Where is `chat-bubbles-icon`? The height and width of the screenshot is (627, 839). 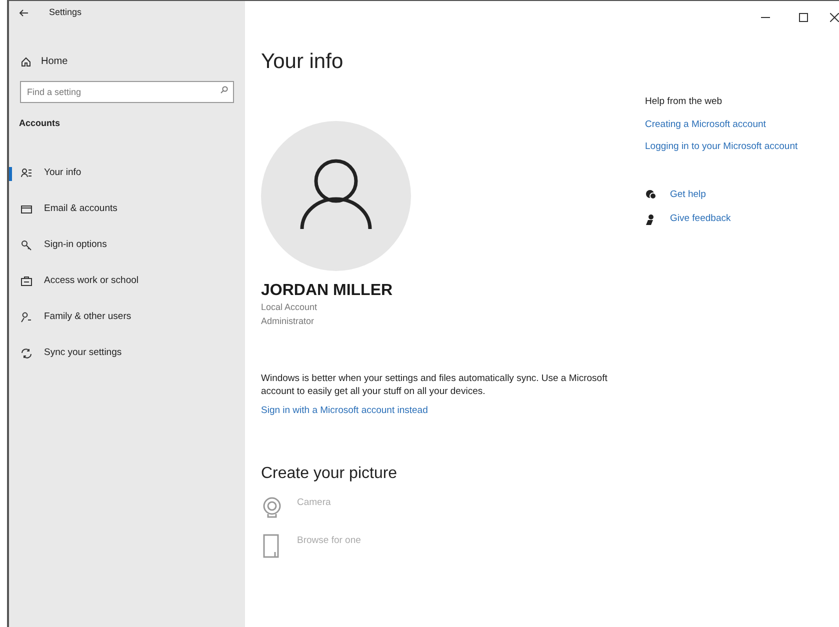 chat-bubbles-icon is located at coordinates (650, 194).